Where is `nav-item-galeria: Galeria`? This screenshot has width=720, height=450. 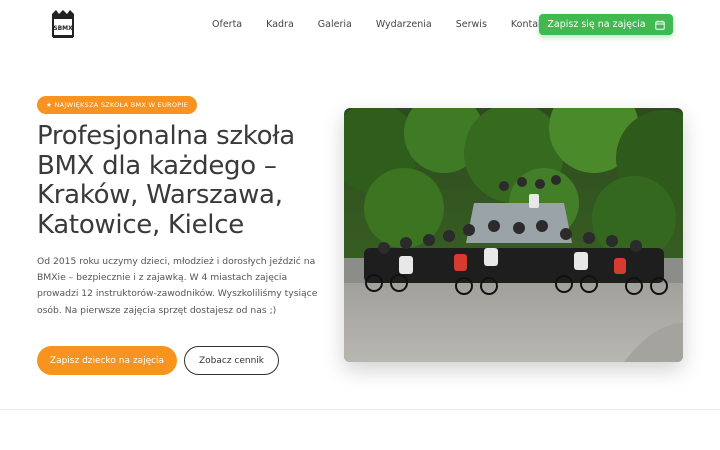 nav-item-galeria: Galeria is located at coordinates (335, 24).